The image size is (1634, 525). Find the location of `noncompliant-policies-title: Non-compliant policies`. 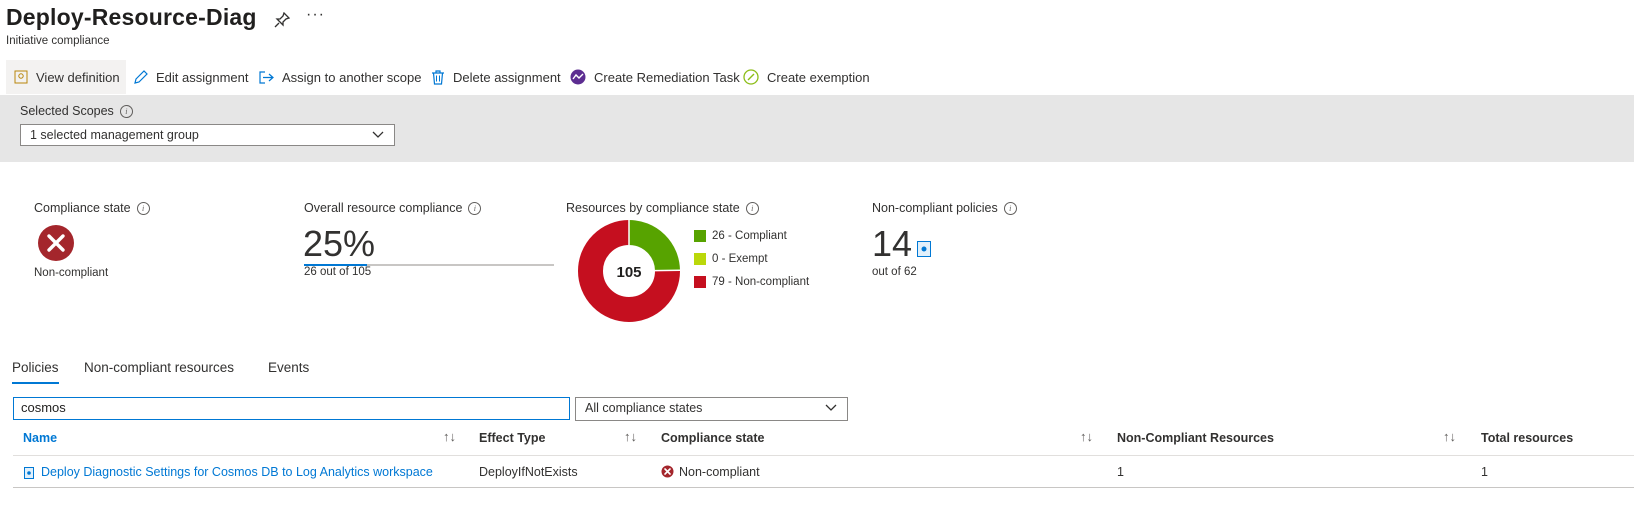

noncompliant-policies-title: Non-compliant policies is located at coordinates (935, 208).